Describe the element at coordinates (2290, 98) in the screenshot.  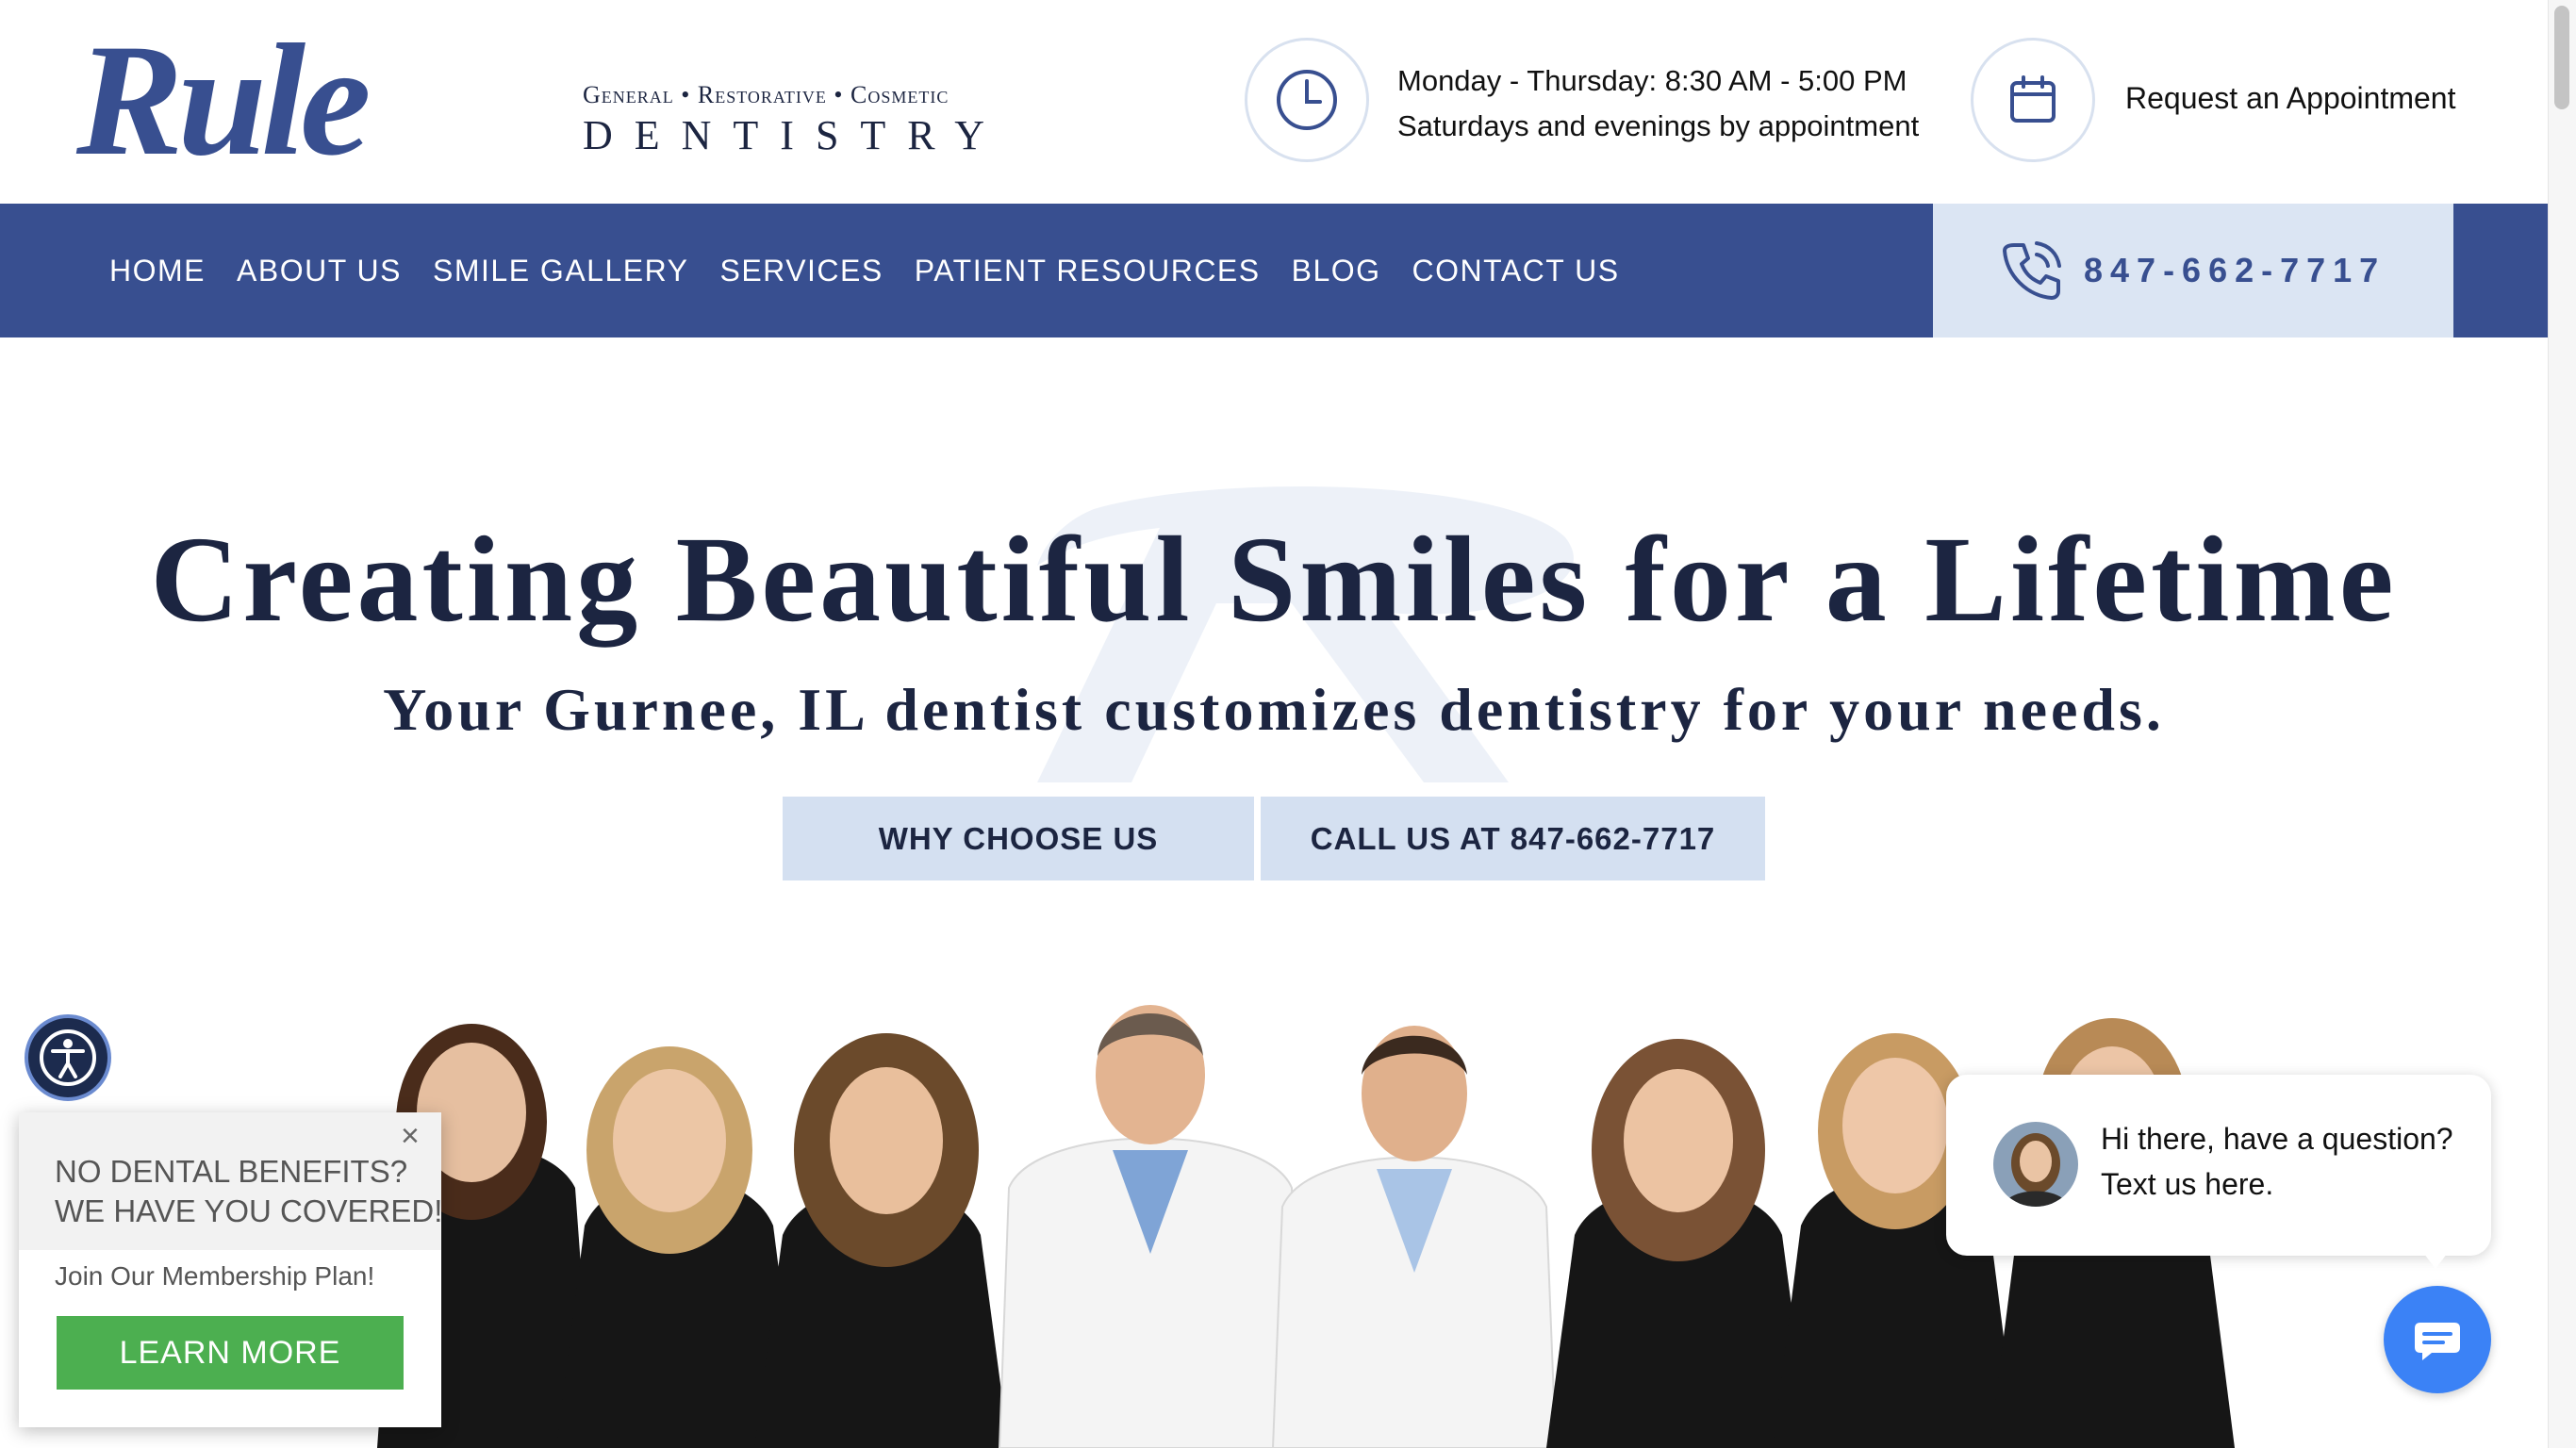
I see `request-appointment-link: Request an Appointment` at that location.